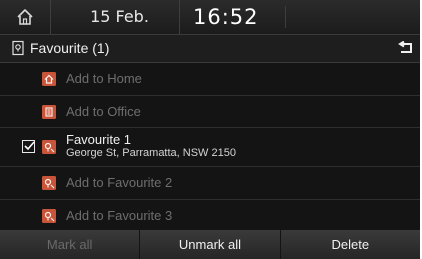 This screenshot has width=422, height=259. What do you see at coordinates (70, 244) in the screenshot?
I see `mark-all-button: Mark all` at bounding box center [70, 244].